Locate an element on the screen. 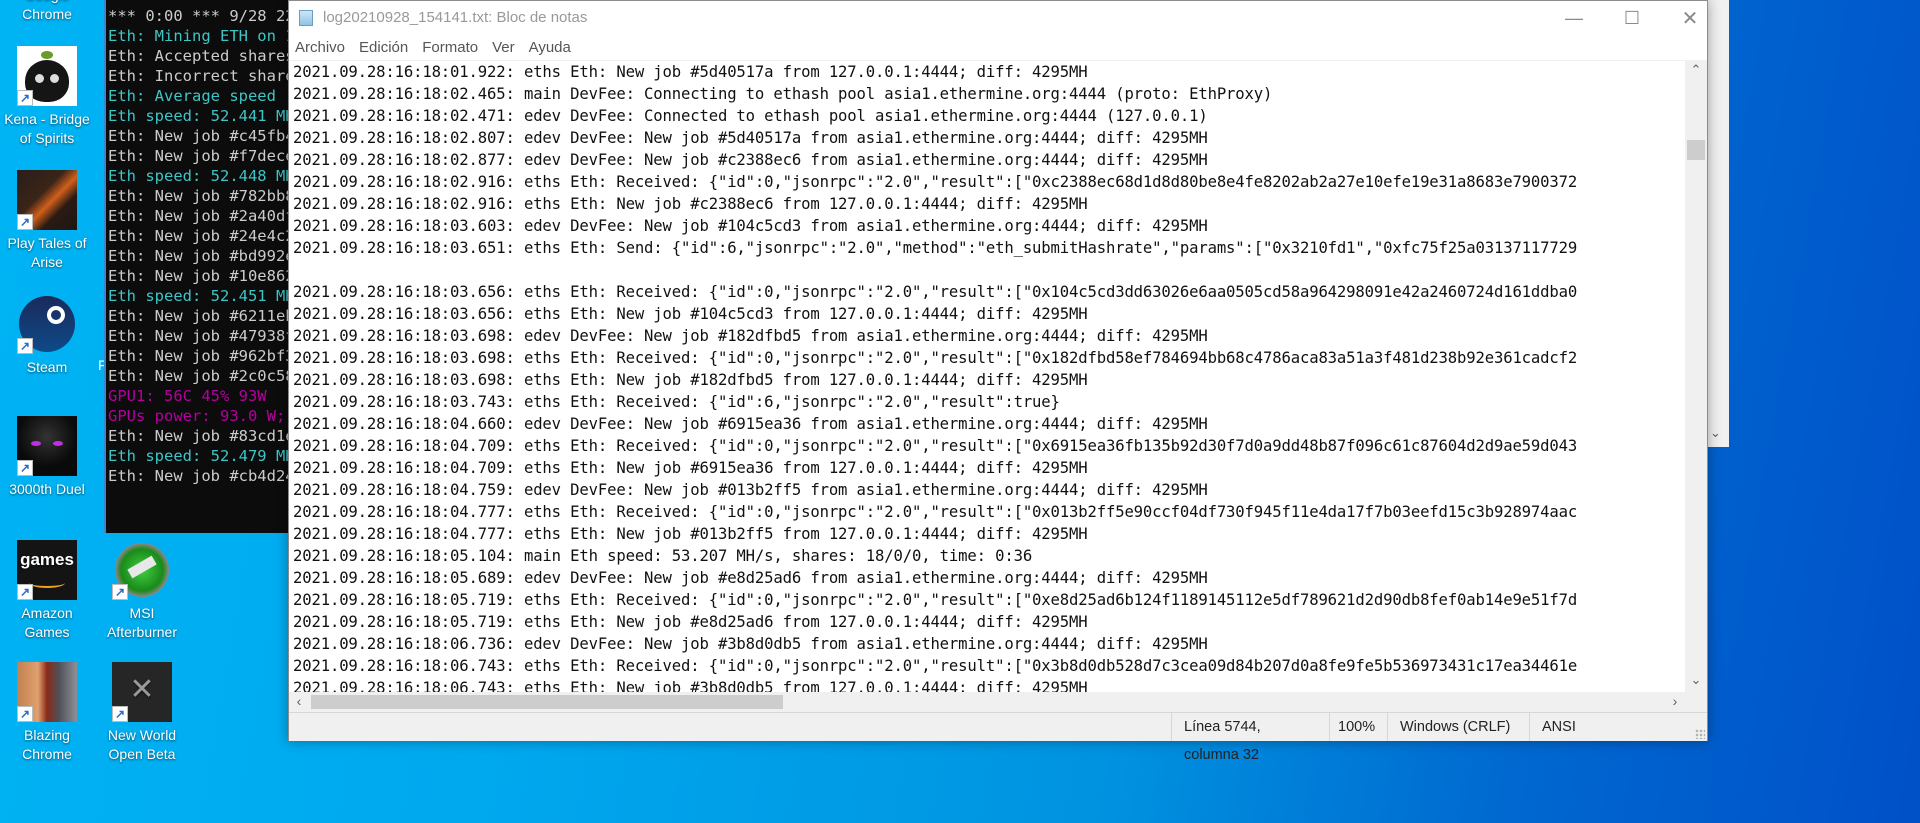  console-line: Eth: New job #2a40df1 is located at coordinates (199, 216).